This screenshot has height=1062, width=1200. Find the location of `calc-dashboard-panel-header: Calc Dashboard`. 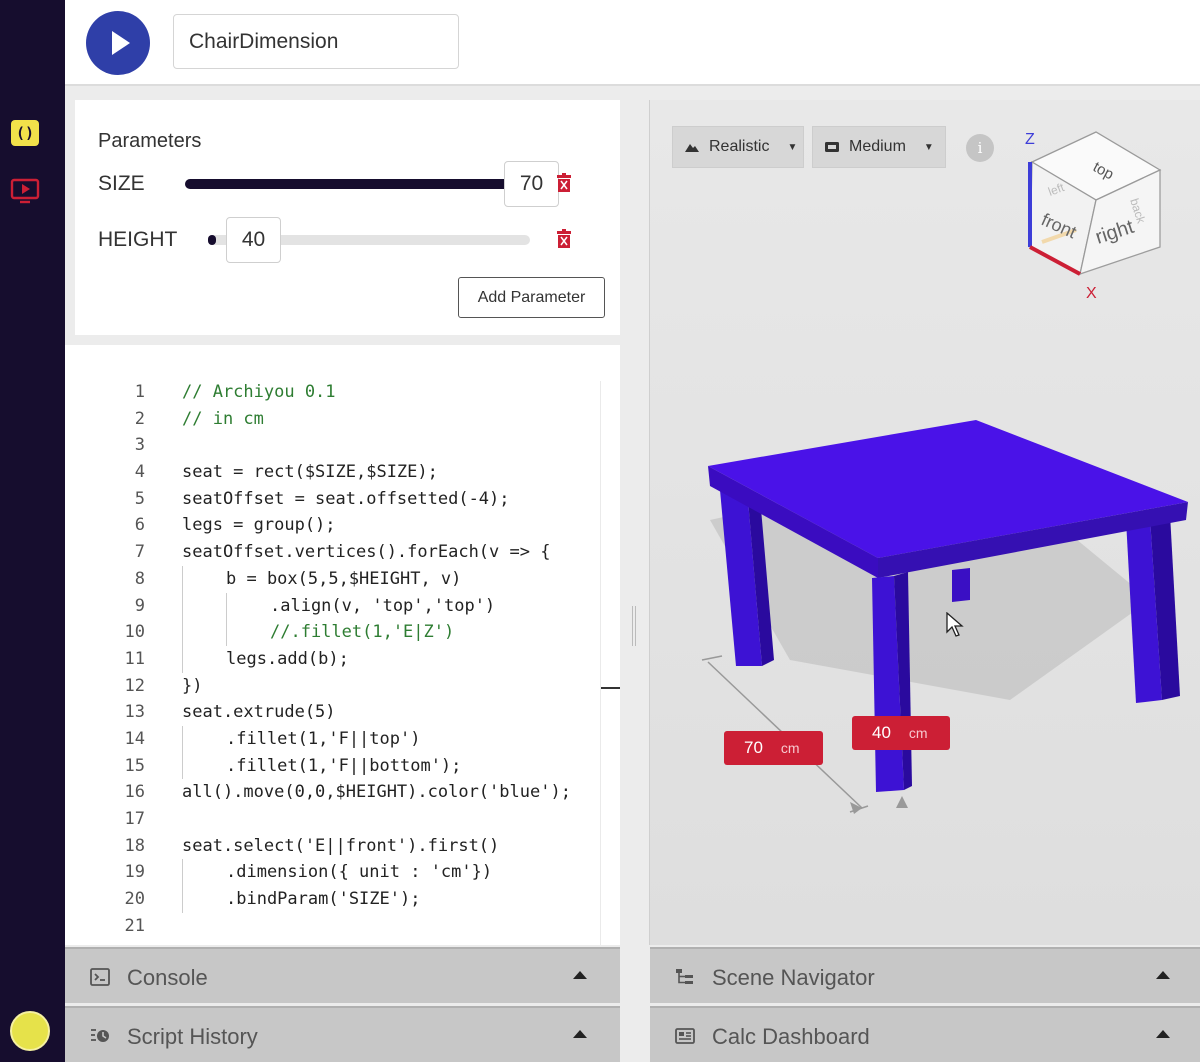

calc-dashboard-panel-header: Calc Dashboard is located at coordinates (925, 1034).